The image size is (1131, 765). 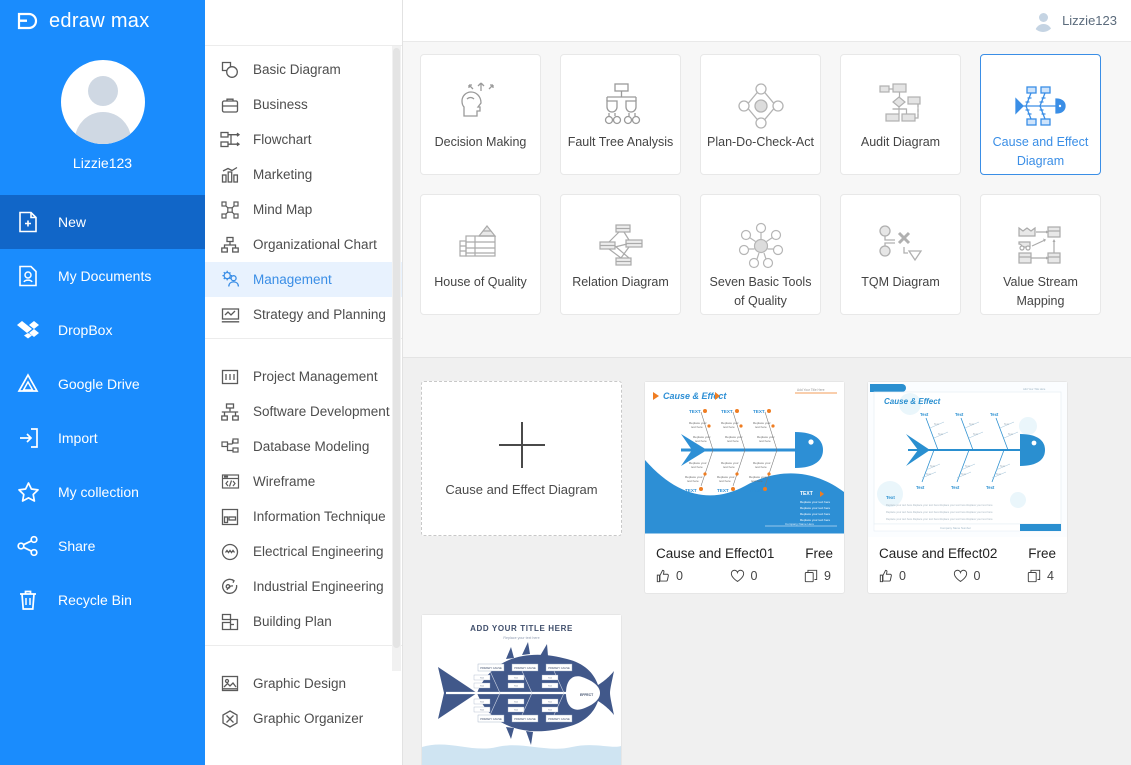 What do you see at coordinates (303, 376) in the screenshot?
I see `category-item-project-management: Project Management` at bounding box center [303, 376].